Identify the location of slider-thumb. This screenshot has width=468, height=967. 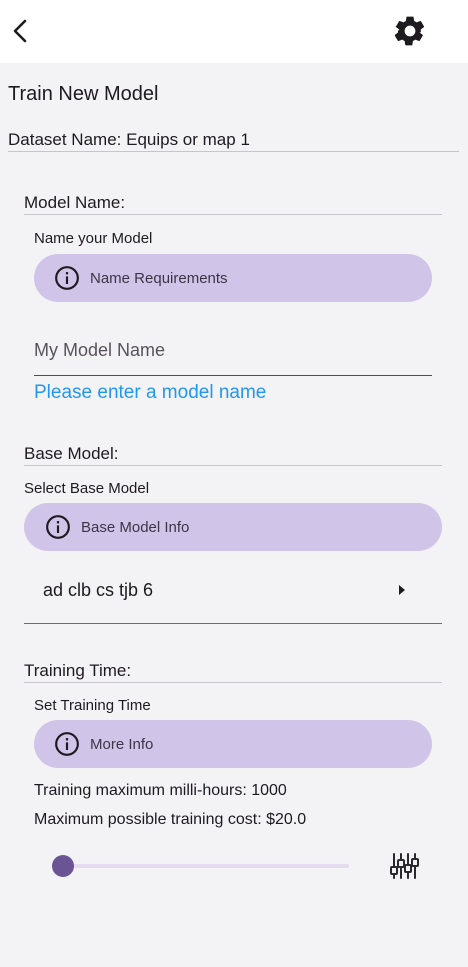
(63, 866).